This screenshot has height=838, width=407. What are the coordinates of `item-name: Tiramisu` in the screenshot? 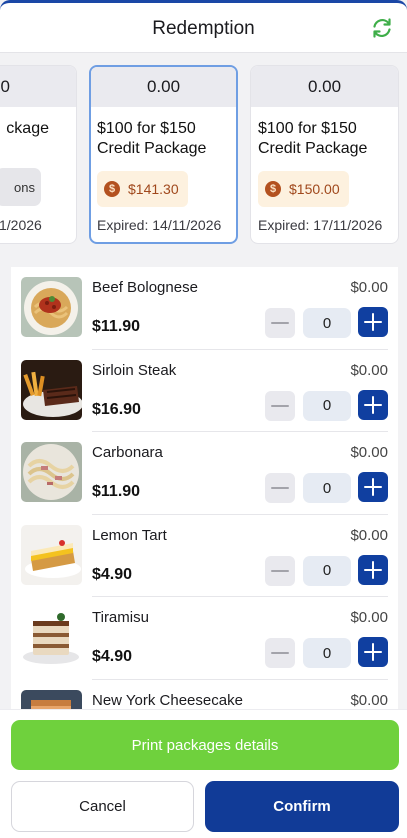 It's located at (120, 617).